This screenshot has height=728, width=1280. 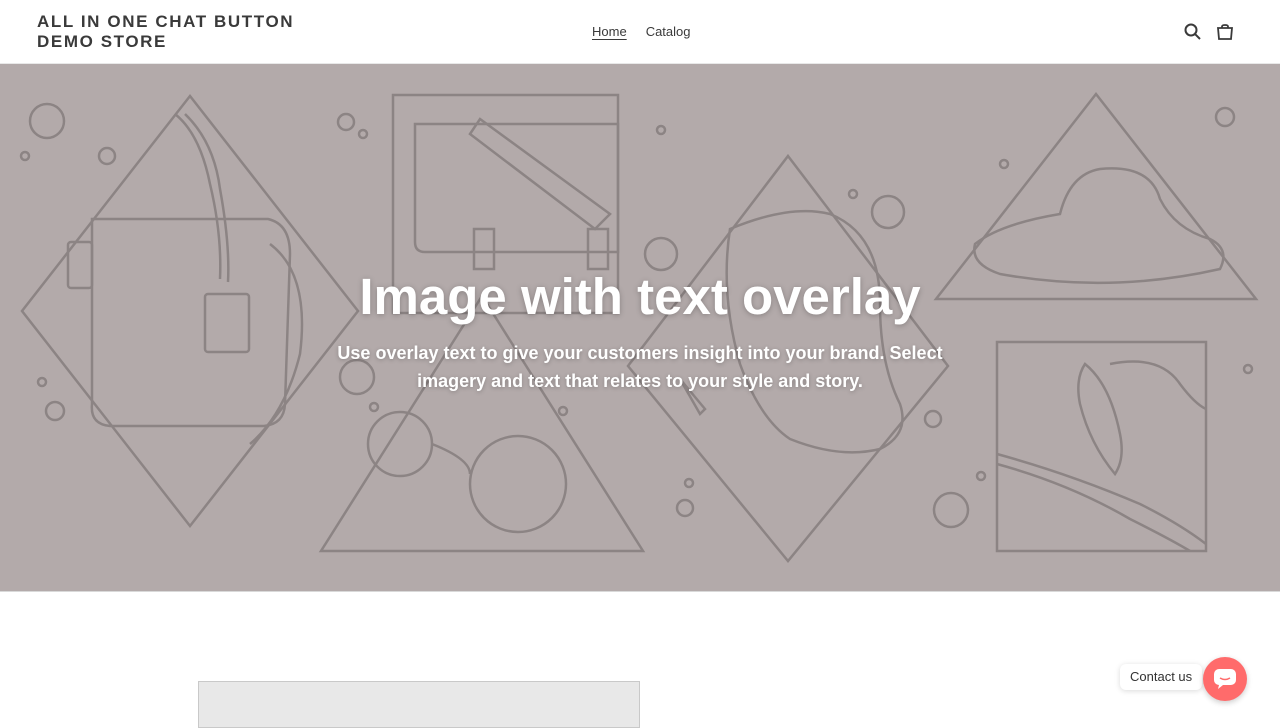 I want to click on chat-bubble-icon, so click(x=1225, y=679).